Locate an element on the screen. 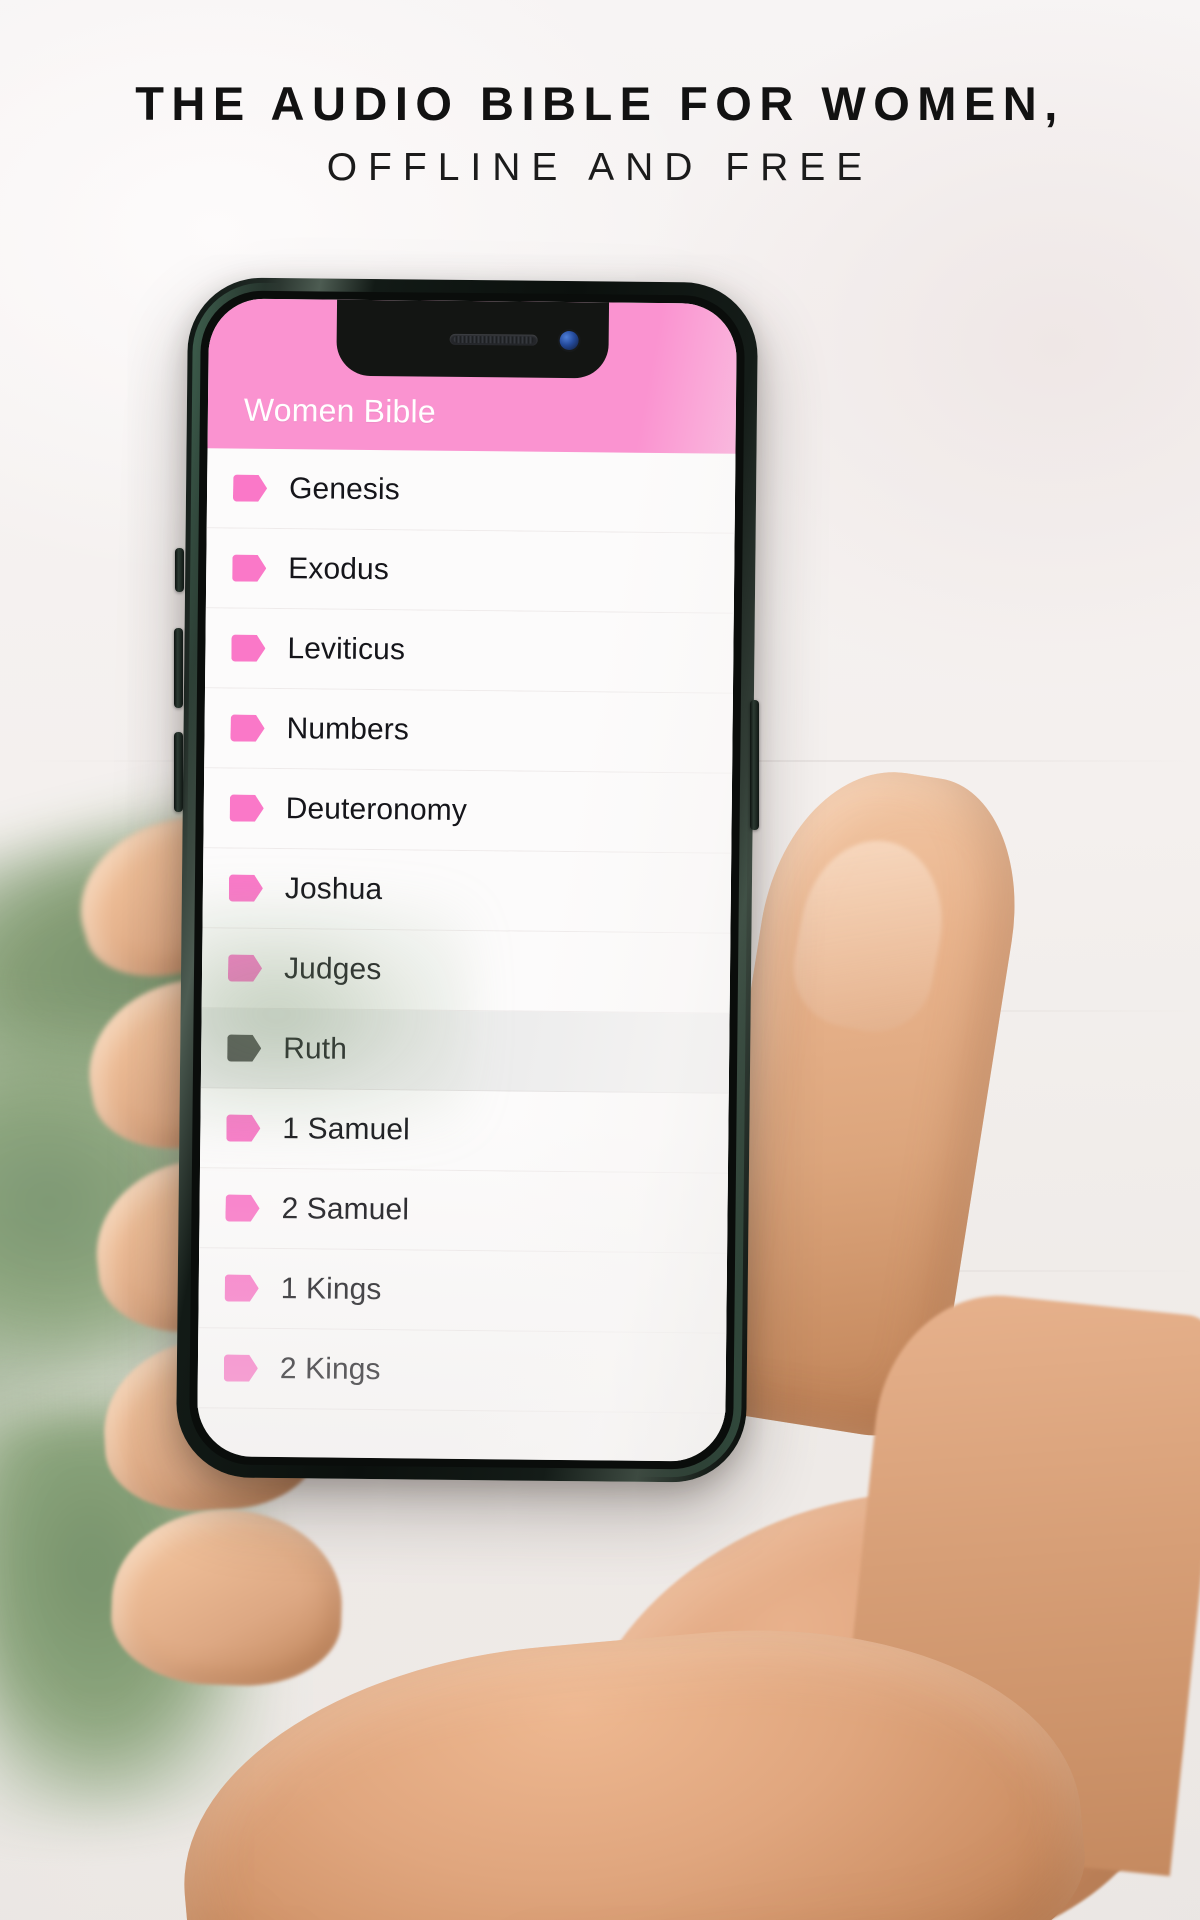 The height and width of the screenshot is (1920, 1200). book-list-item: Deuteronomy is located at coordinates (468, 811).